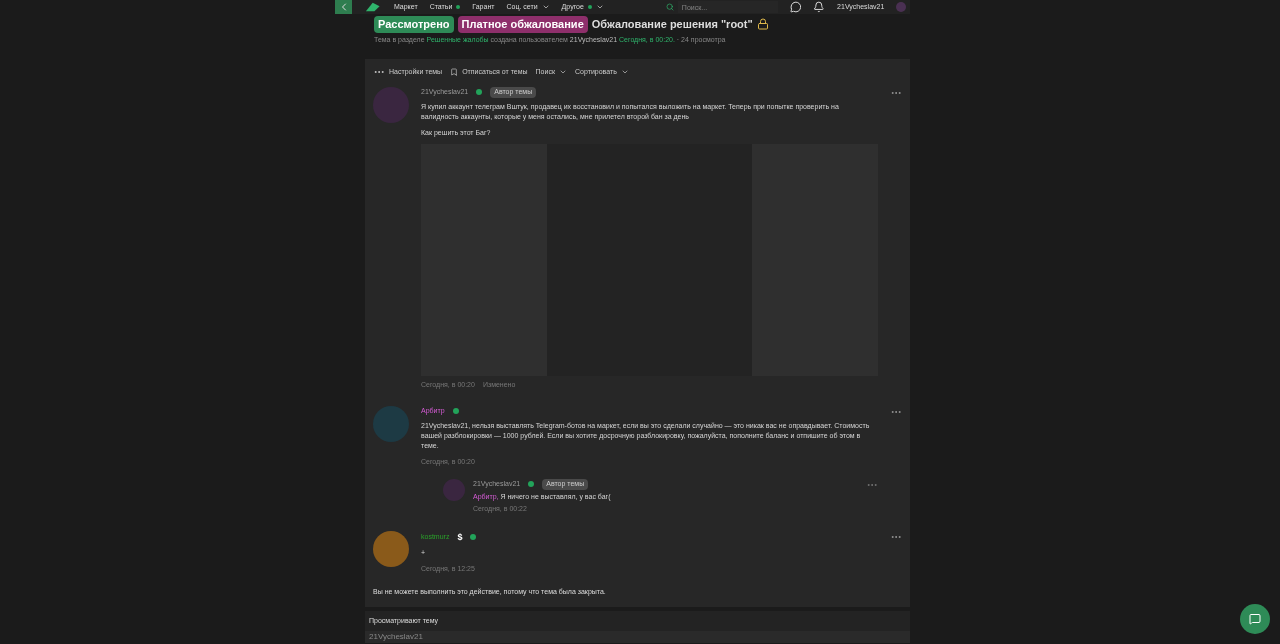 The height and width of the screenshot is (644, 1280). Describe the element at coordinates (414, 24) in the screenshot. I see `thread-tag: Рассмотрено` at that location.